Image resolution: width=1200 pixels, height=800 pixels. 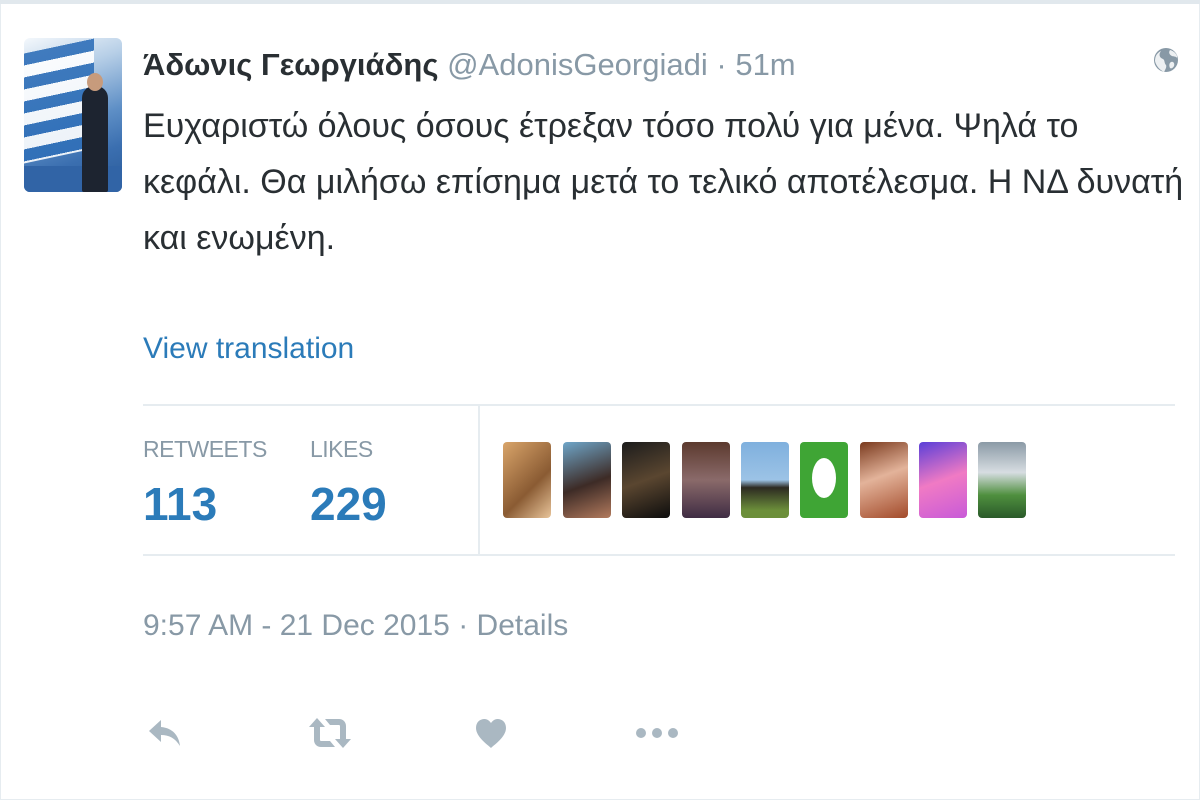 What do you see at coordinates (523, 625) in the screenshot?
I see `details-link: Details` at bounding box center [523, 625].